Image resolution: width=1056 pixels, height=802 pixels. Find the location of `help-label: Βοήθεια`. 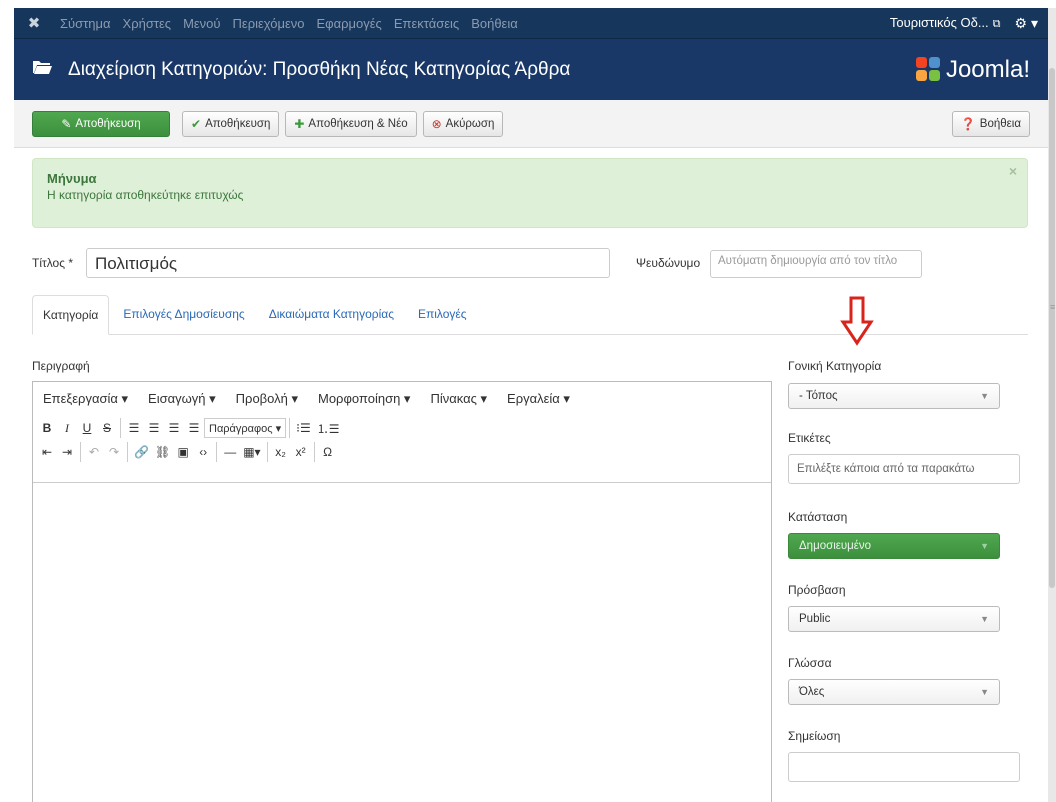

help-label: Βοήθεια is located at coordinates (1000, 123).